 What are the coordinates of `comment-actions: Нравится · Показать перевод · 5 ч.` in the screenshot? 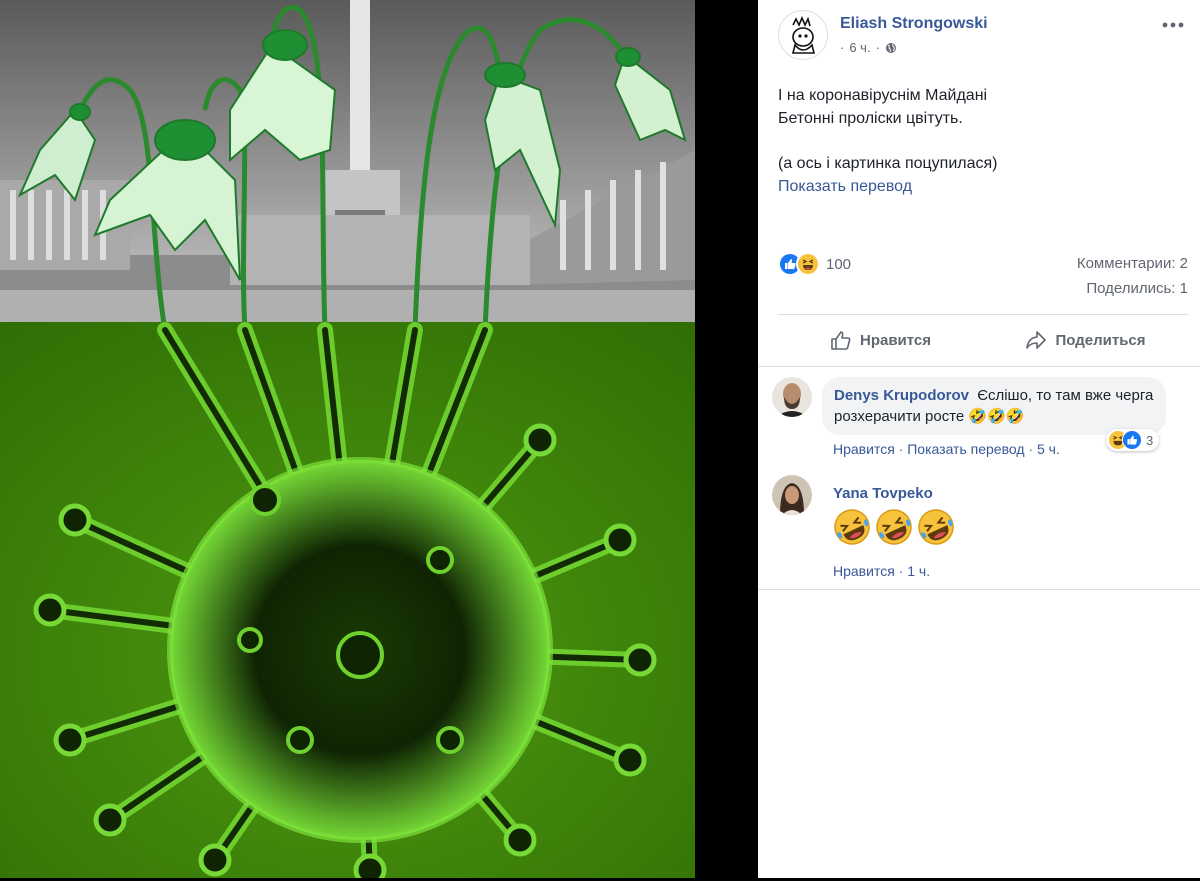 It's located at (946, 449).